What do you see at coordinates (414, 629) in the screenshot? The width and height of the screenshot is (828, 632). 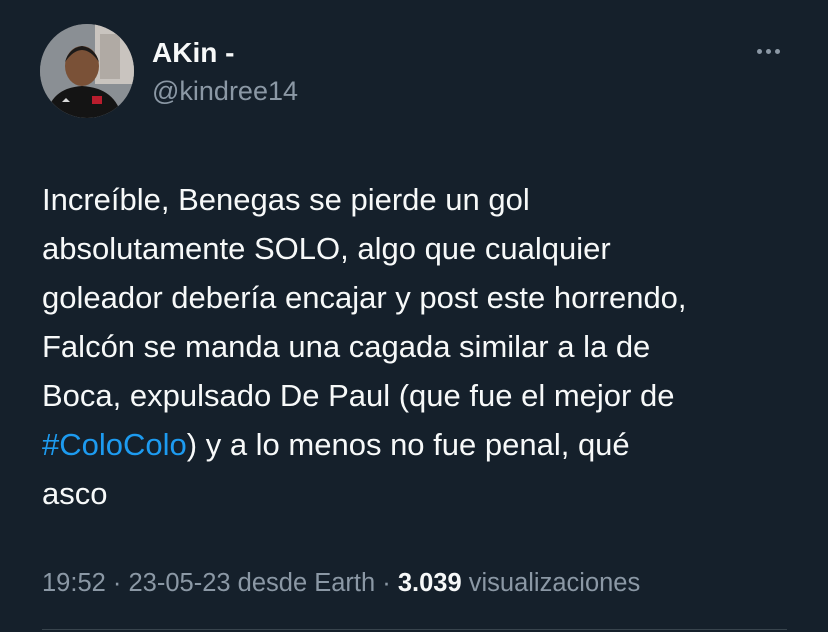 I see `divider` at bounding box center [414, 629].